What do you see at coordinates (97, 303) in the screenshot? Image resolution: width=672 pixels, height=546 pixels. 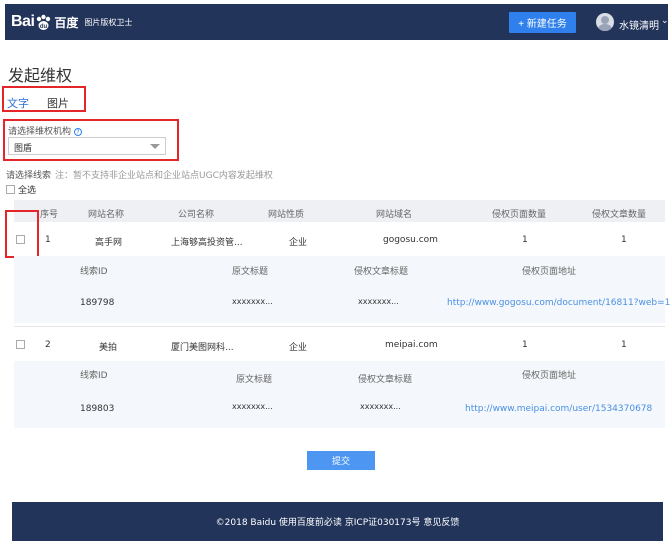 I see `clue-id: 189798` at bounding box center [97, 303].